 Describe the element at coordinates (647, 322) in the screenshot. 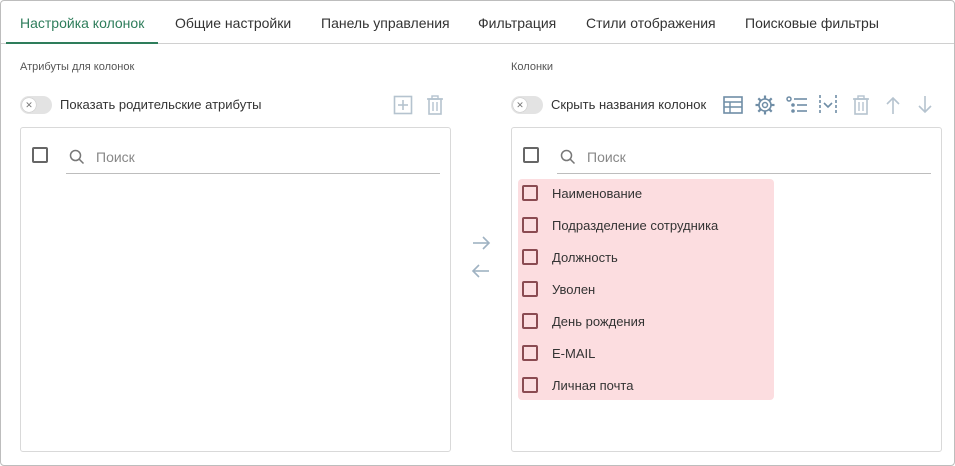

I see `list-item: День рождения` at that location.